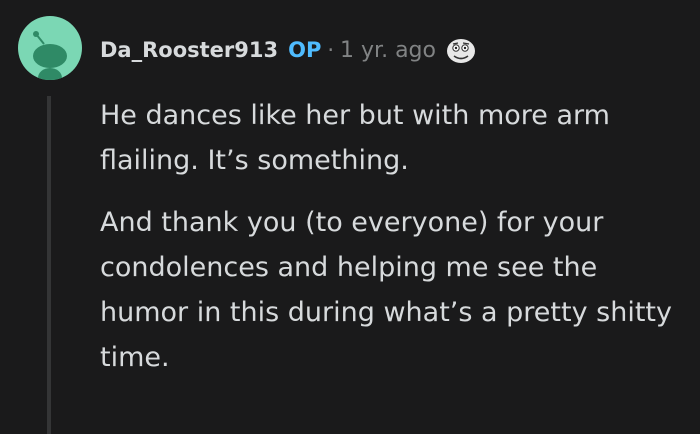 This screenshot has height=434, width=700. What do you see at coordinates (50, 55) in the screenshot?
I see `snoo-avatar-icon` at bounding box center [50, 55].